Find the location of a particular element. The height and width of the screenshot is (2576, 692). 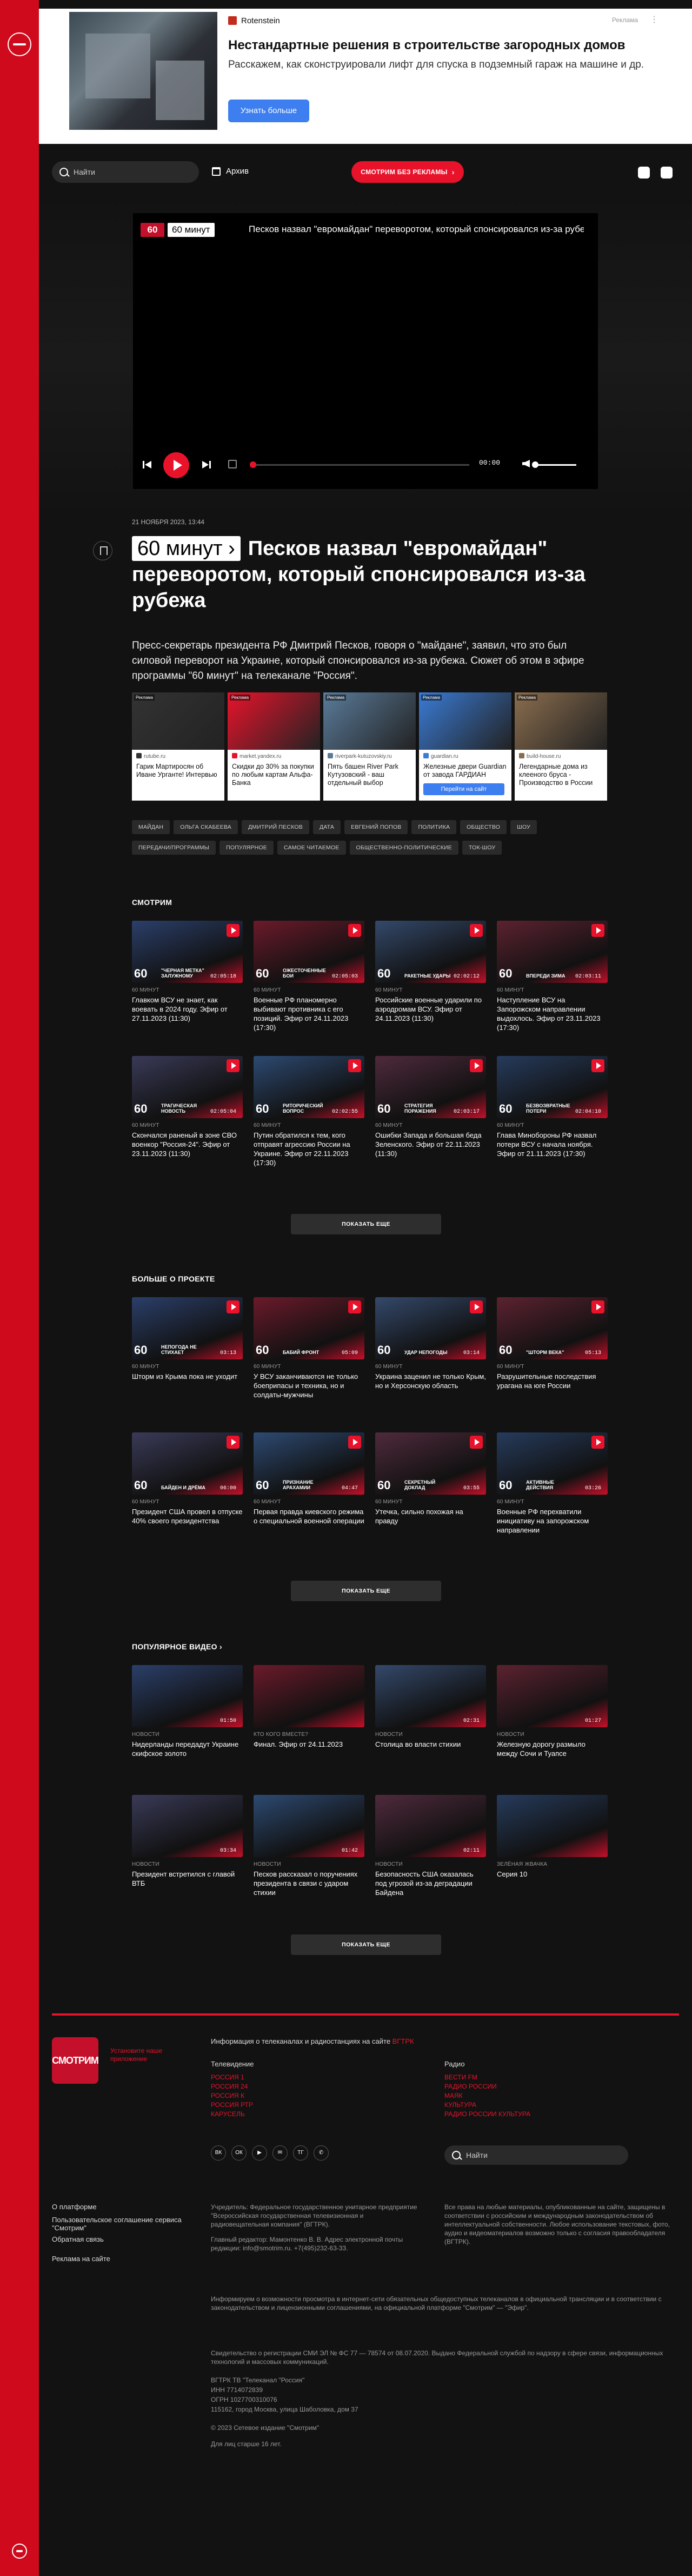

footer-nav-link: Обратная связь is located at coordinates (119, 2239).